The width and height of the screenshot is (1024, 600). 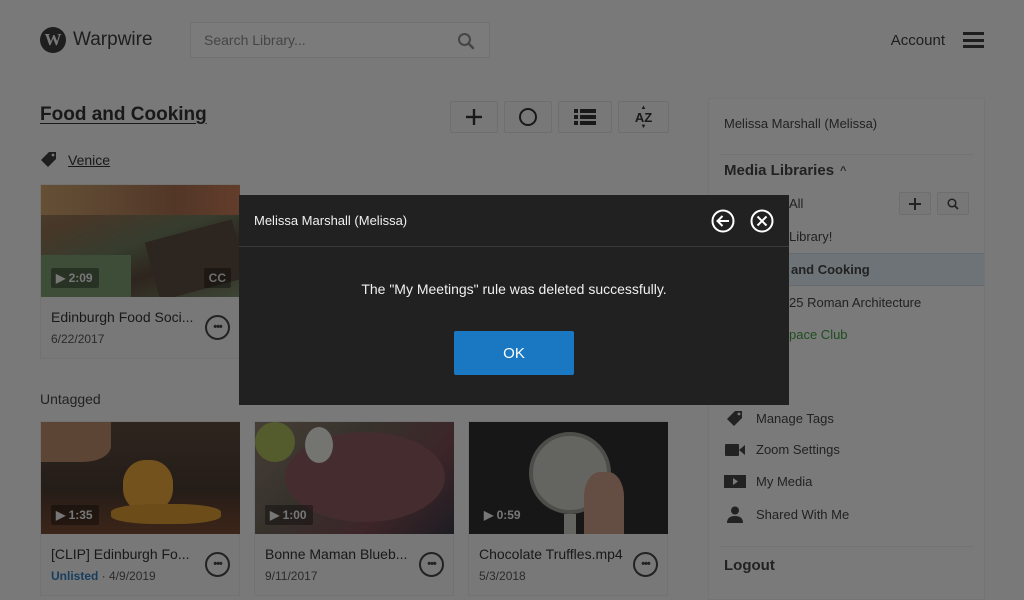 I want to click on close-icon, so click(x=762, y=221).